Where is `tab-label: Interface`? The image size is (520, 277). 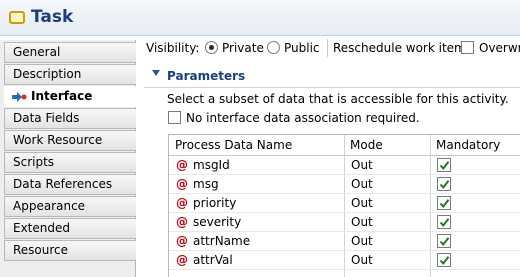
tab-label: Interface is located at coordinates (62, 96).